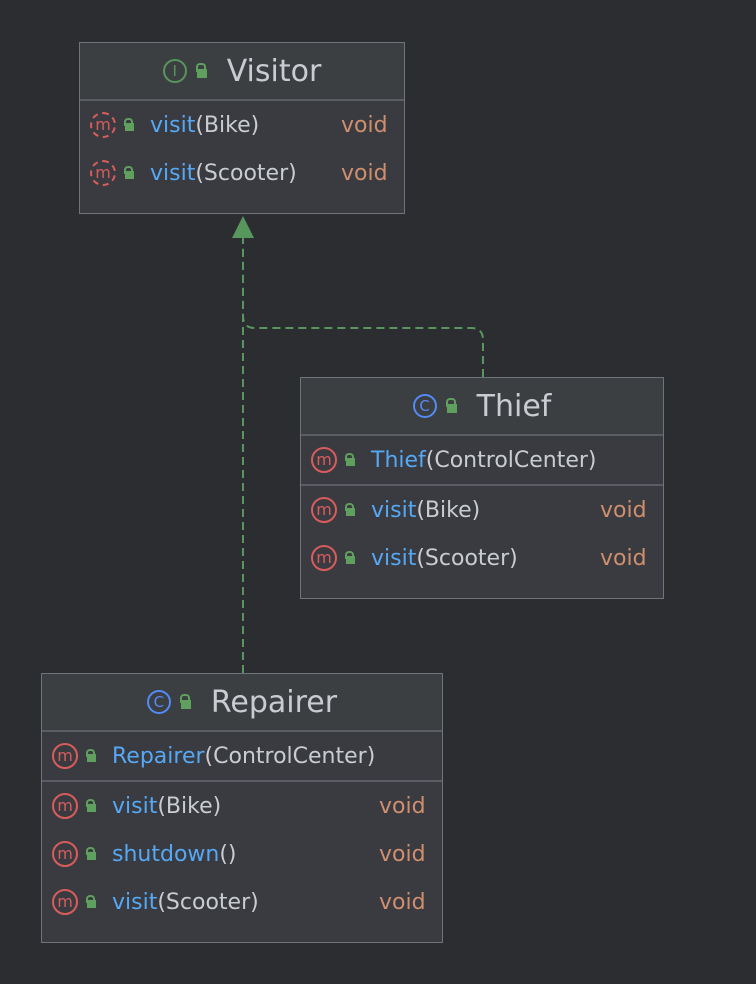  I want to click on method-params: (), so click(228, 854).